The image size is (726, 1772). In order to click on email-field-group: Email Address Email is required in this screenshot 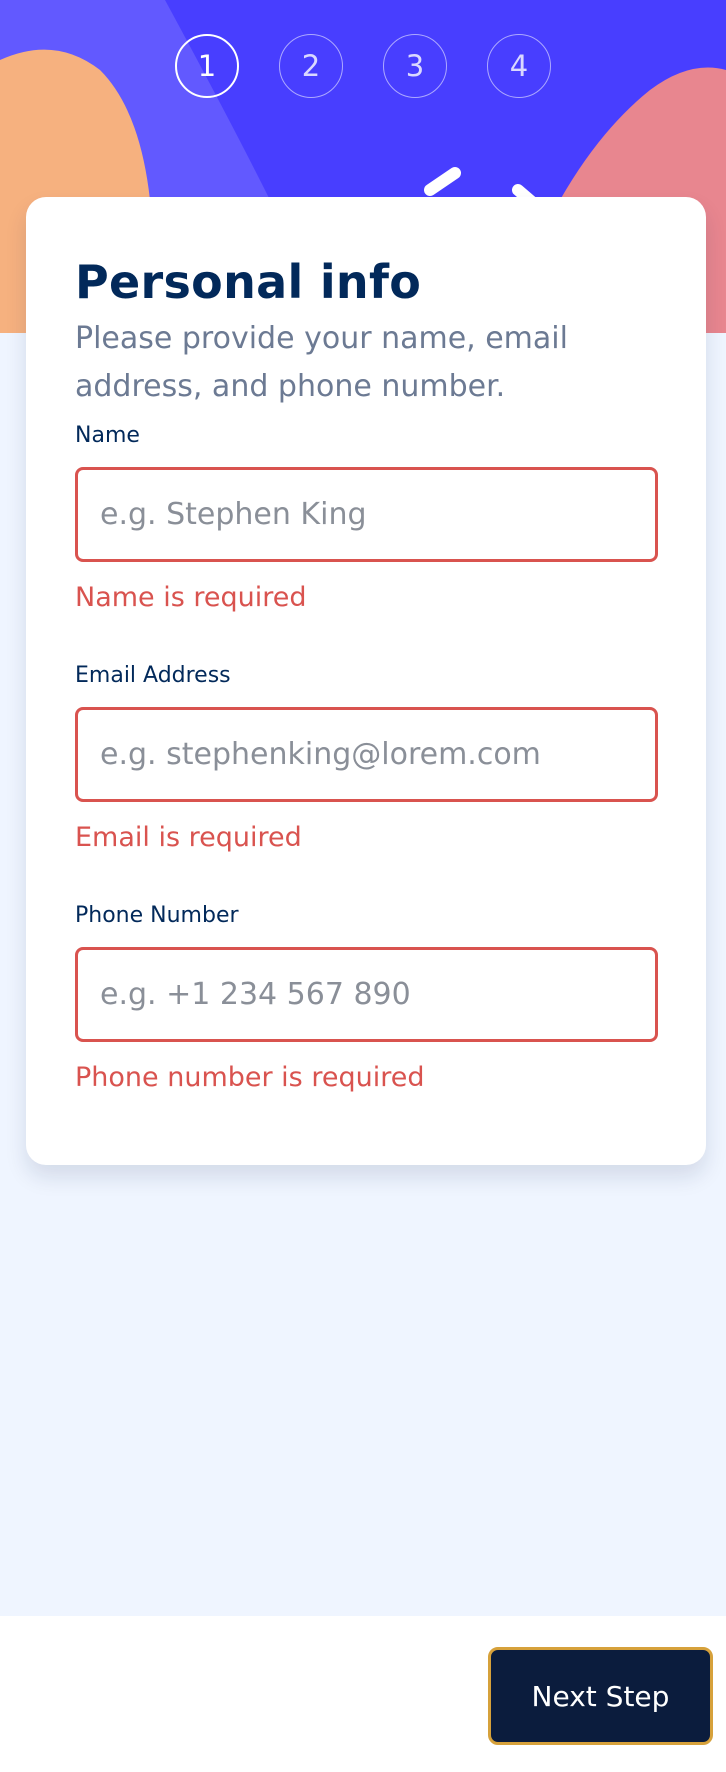, I will do `click(366, 758)`.